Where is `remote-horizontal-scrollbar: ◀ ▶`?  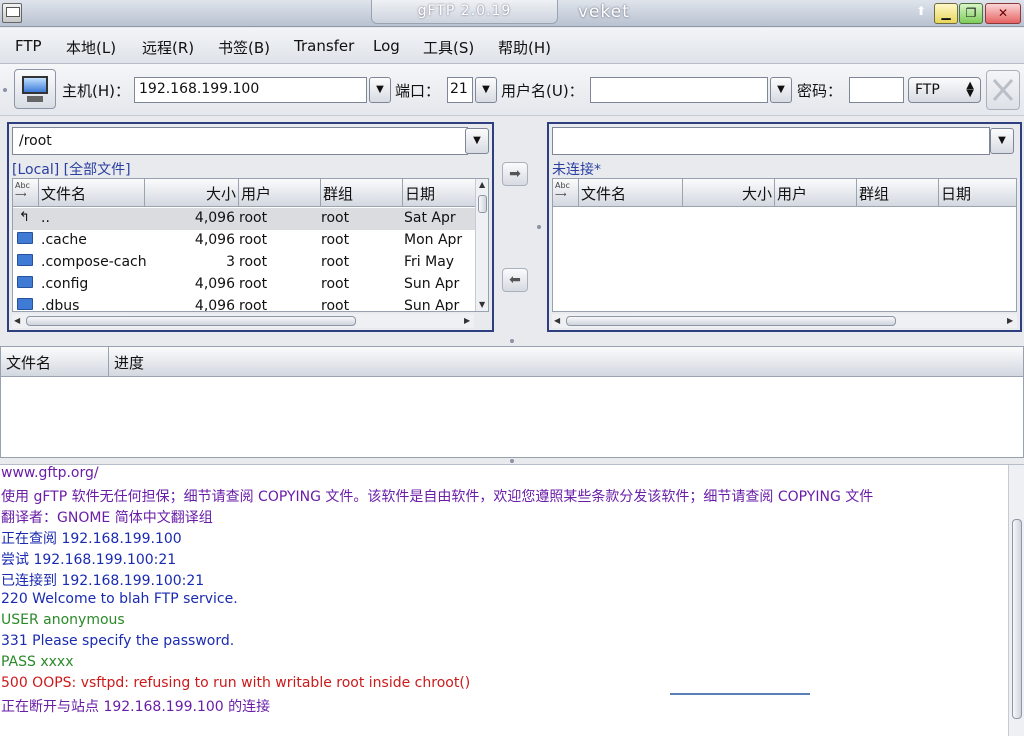 remote-horizontal-scrollbar: ◀ ▶ is located at coordinates (784, 321).